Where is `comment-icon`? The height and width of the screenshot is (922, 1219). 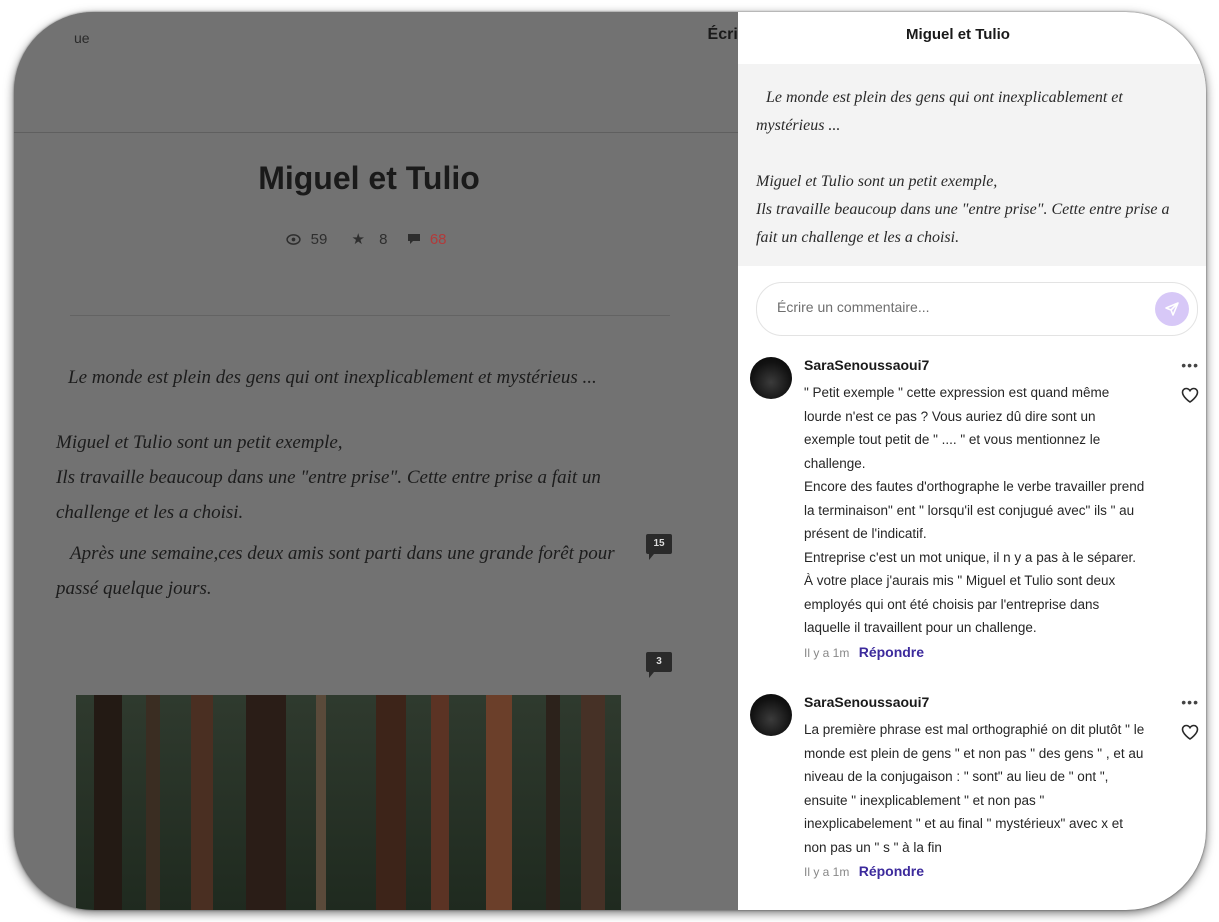
comment-icon is located at coordinates (413, 239).